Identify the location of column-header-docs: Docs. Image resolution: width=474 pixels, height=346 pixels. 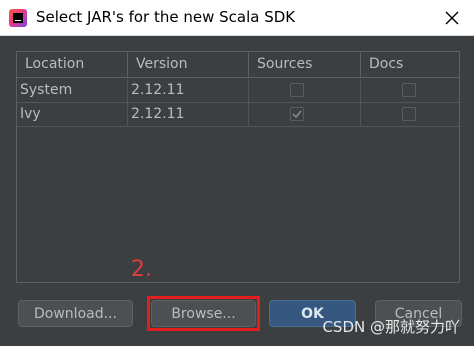
(410, 64).